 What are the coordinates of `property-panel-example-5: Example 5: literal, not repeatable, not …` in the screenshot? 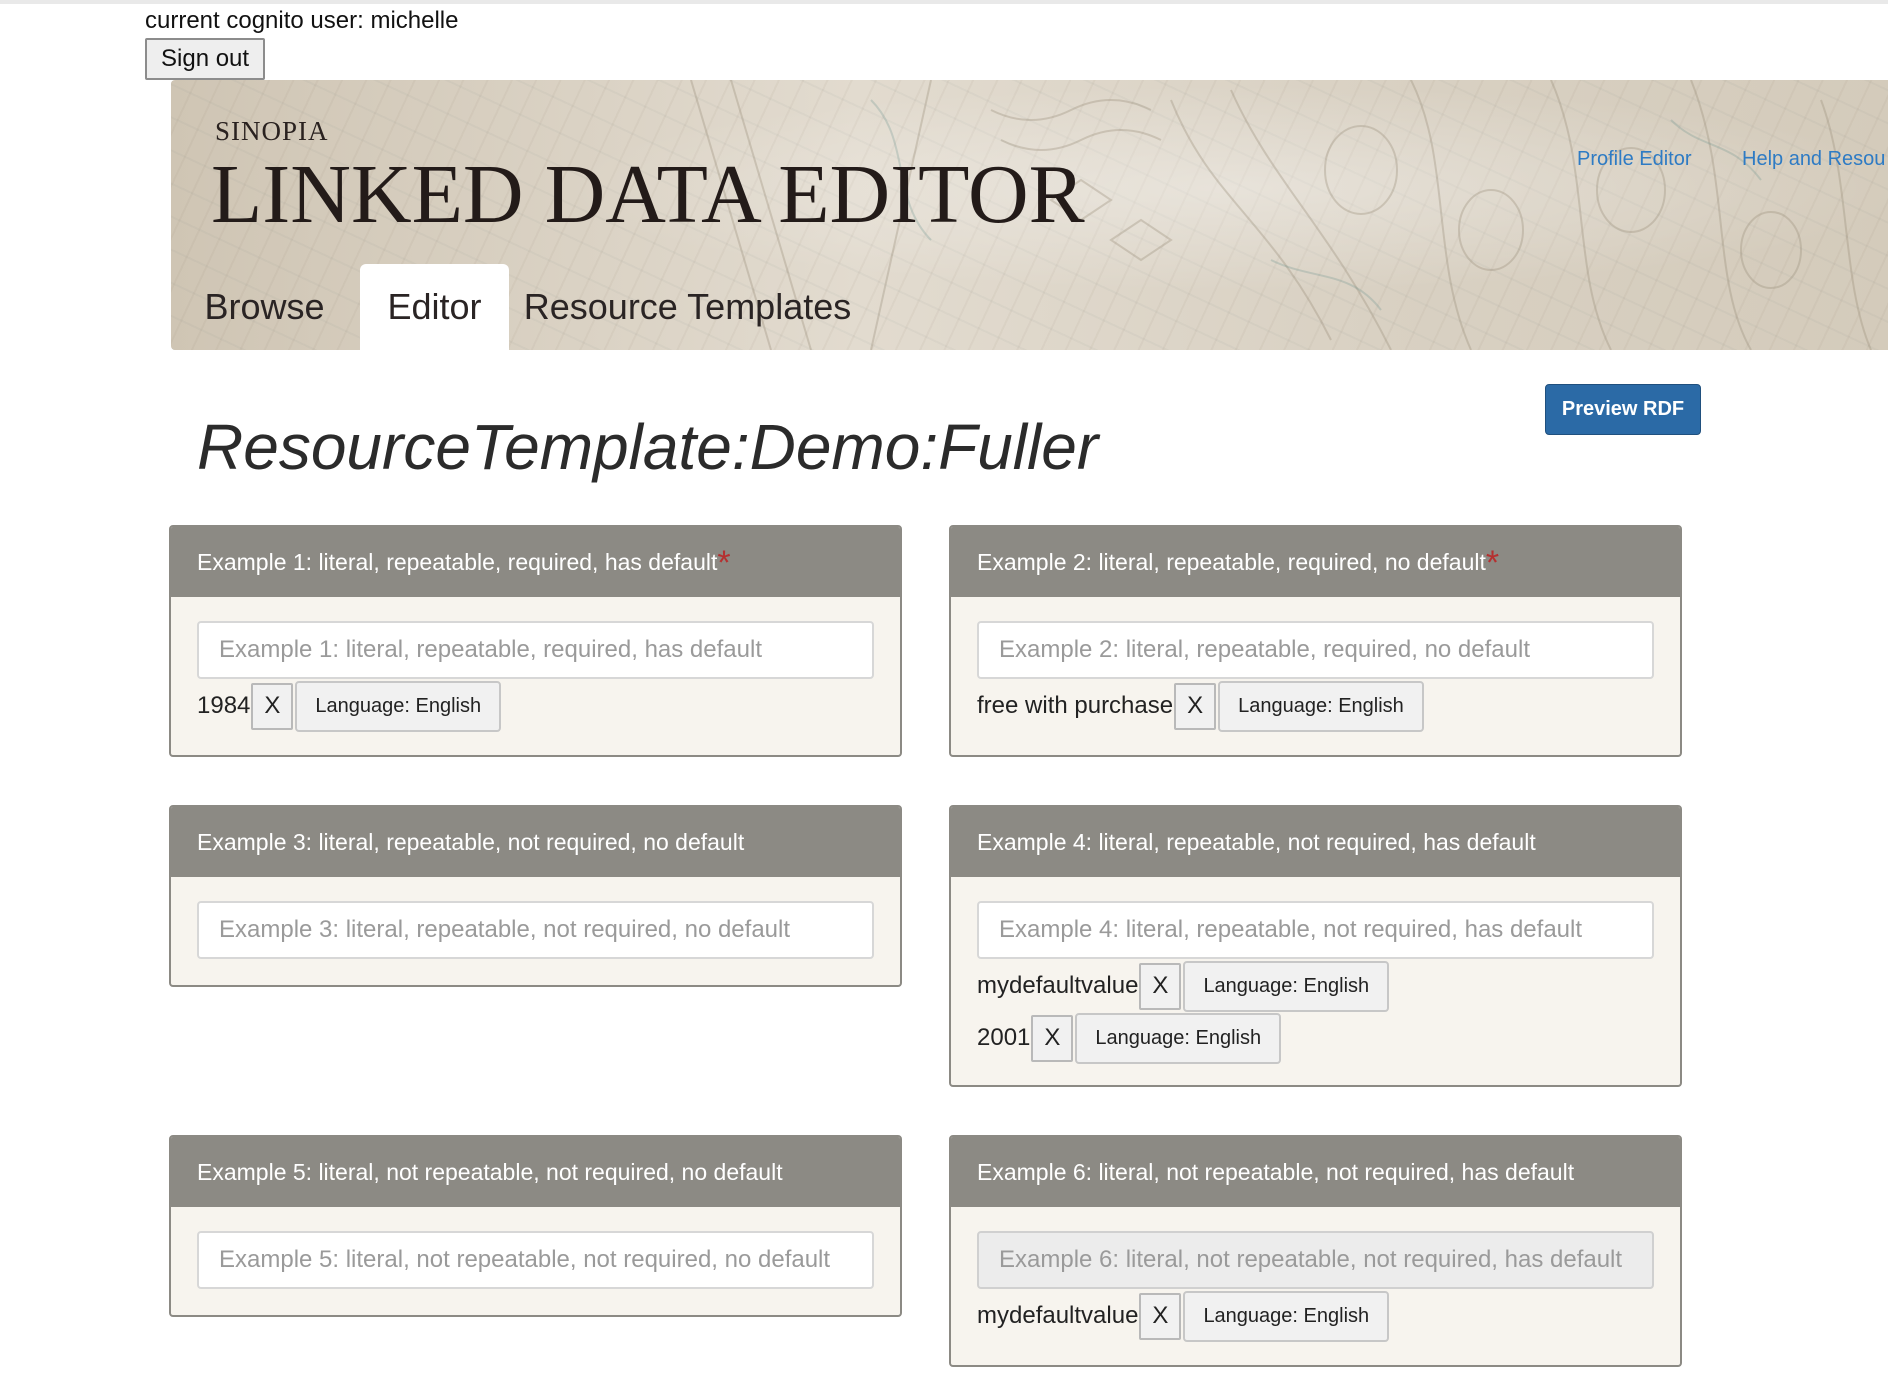 It's located at (535, 1226).